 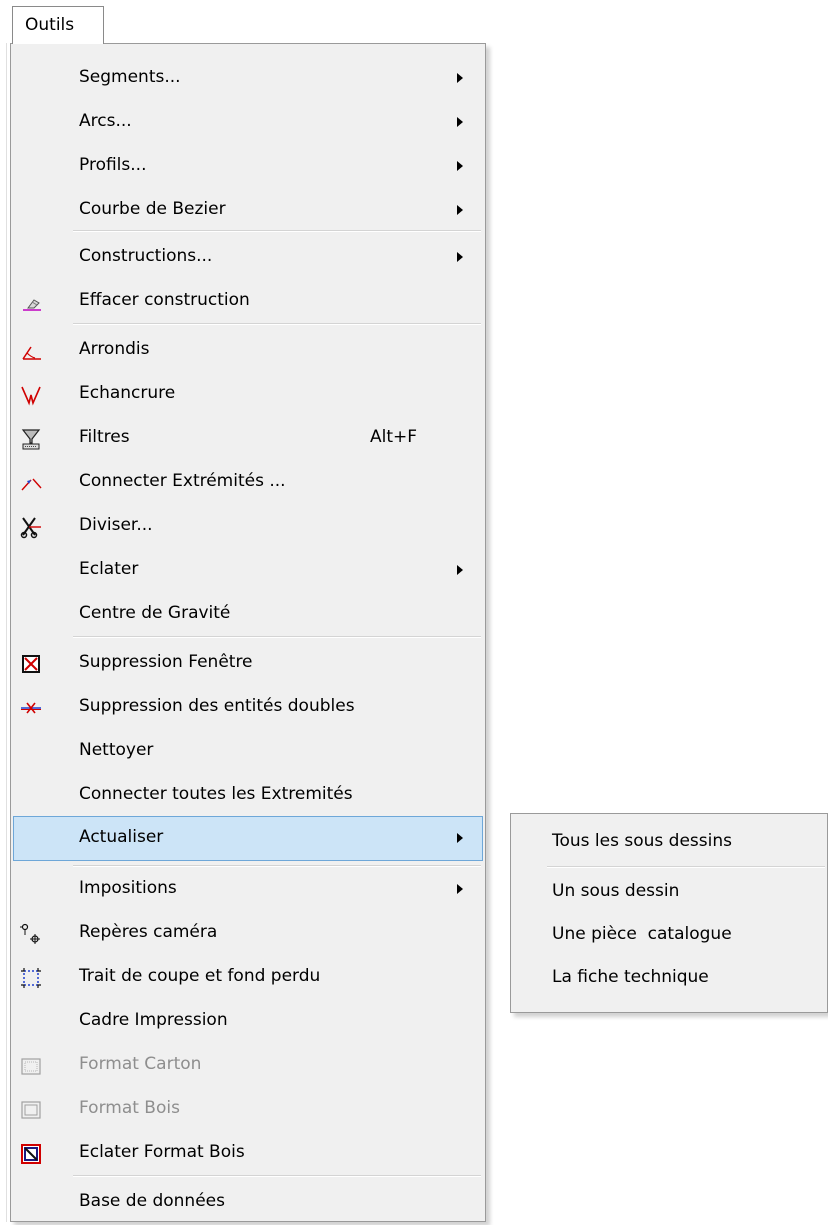 I want to click on explode-wood-format-icon, so click(x=31, y=1154).